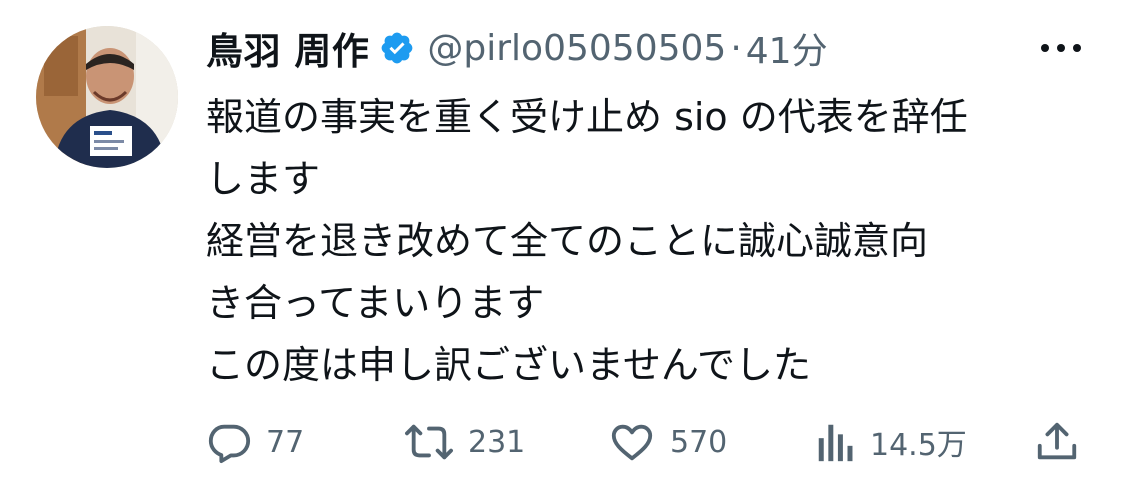 The image size is (1125, 493). I want to click on heart-icon, so click(632, 442).